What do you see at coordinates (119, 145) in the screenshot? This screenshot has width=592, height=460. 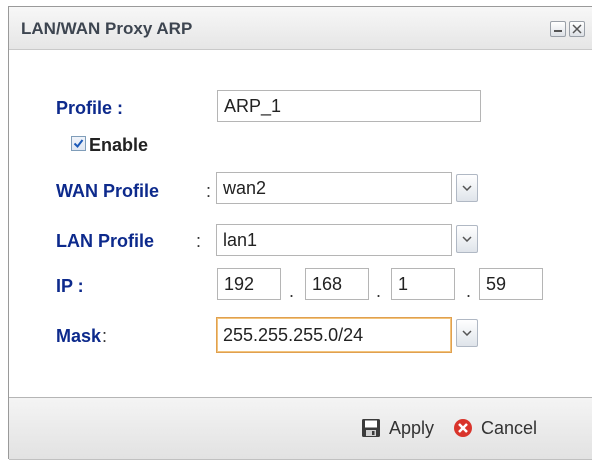 I see `enable-label: Enable` at bounding box center [119, 145].